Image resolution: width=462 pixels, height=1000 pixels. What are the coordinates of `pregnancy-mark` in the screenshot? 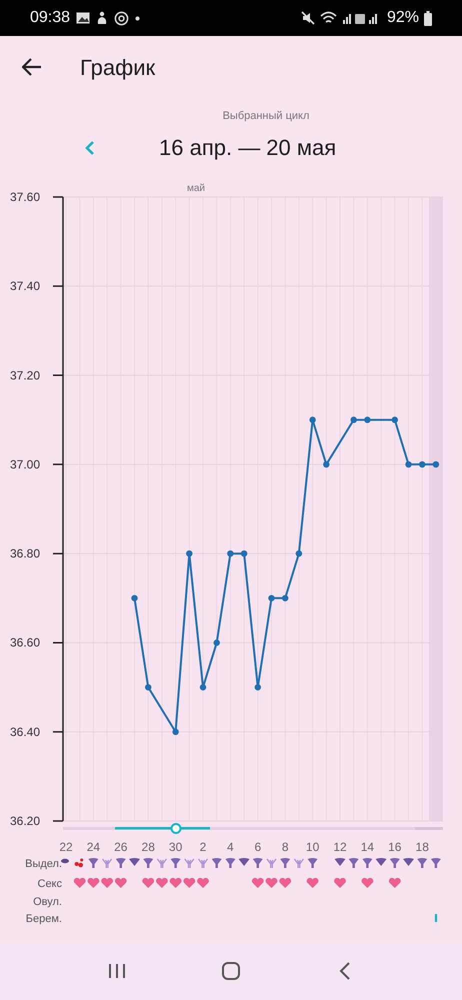 It's located at (436, 918).